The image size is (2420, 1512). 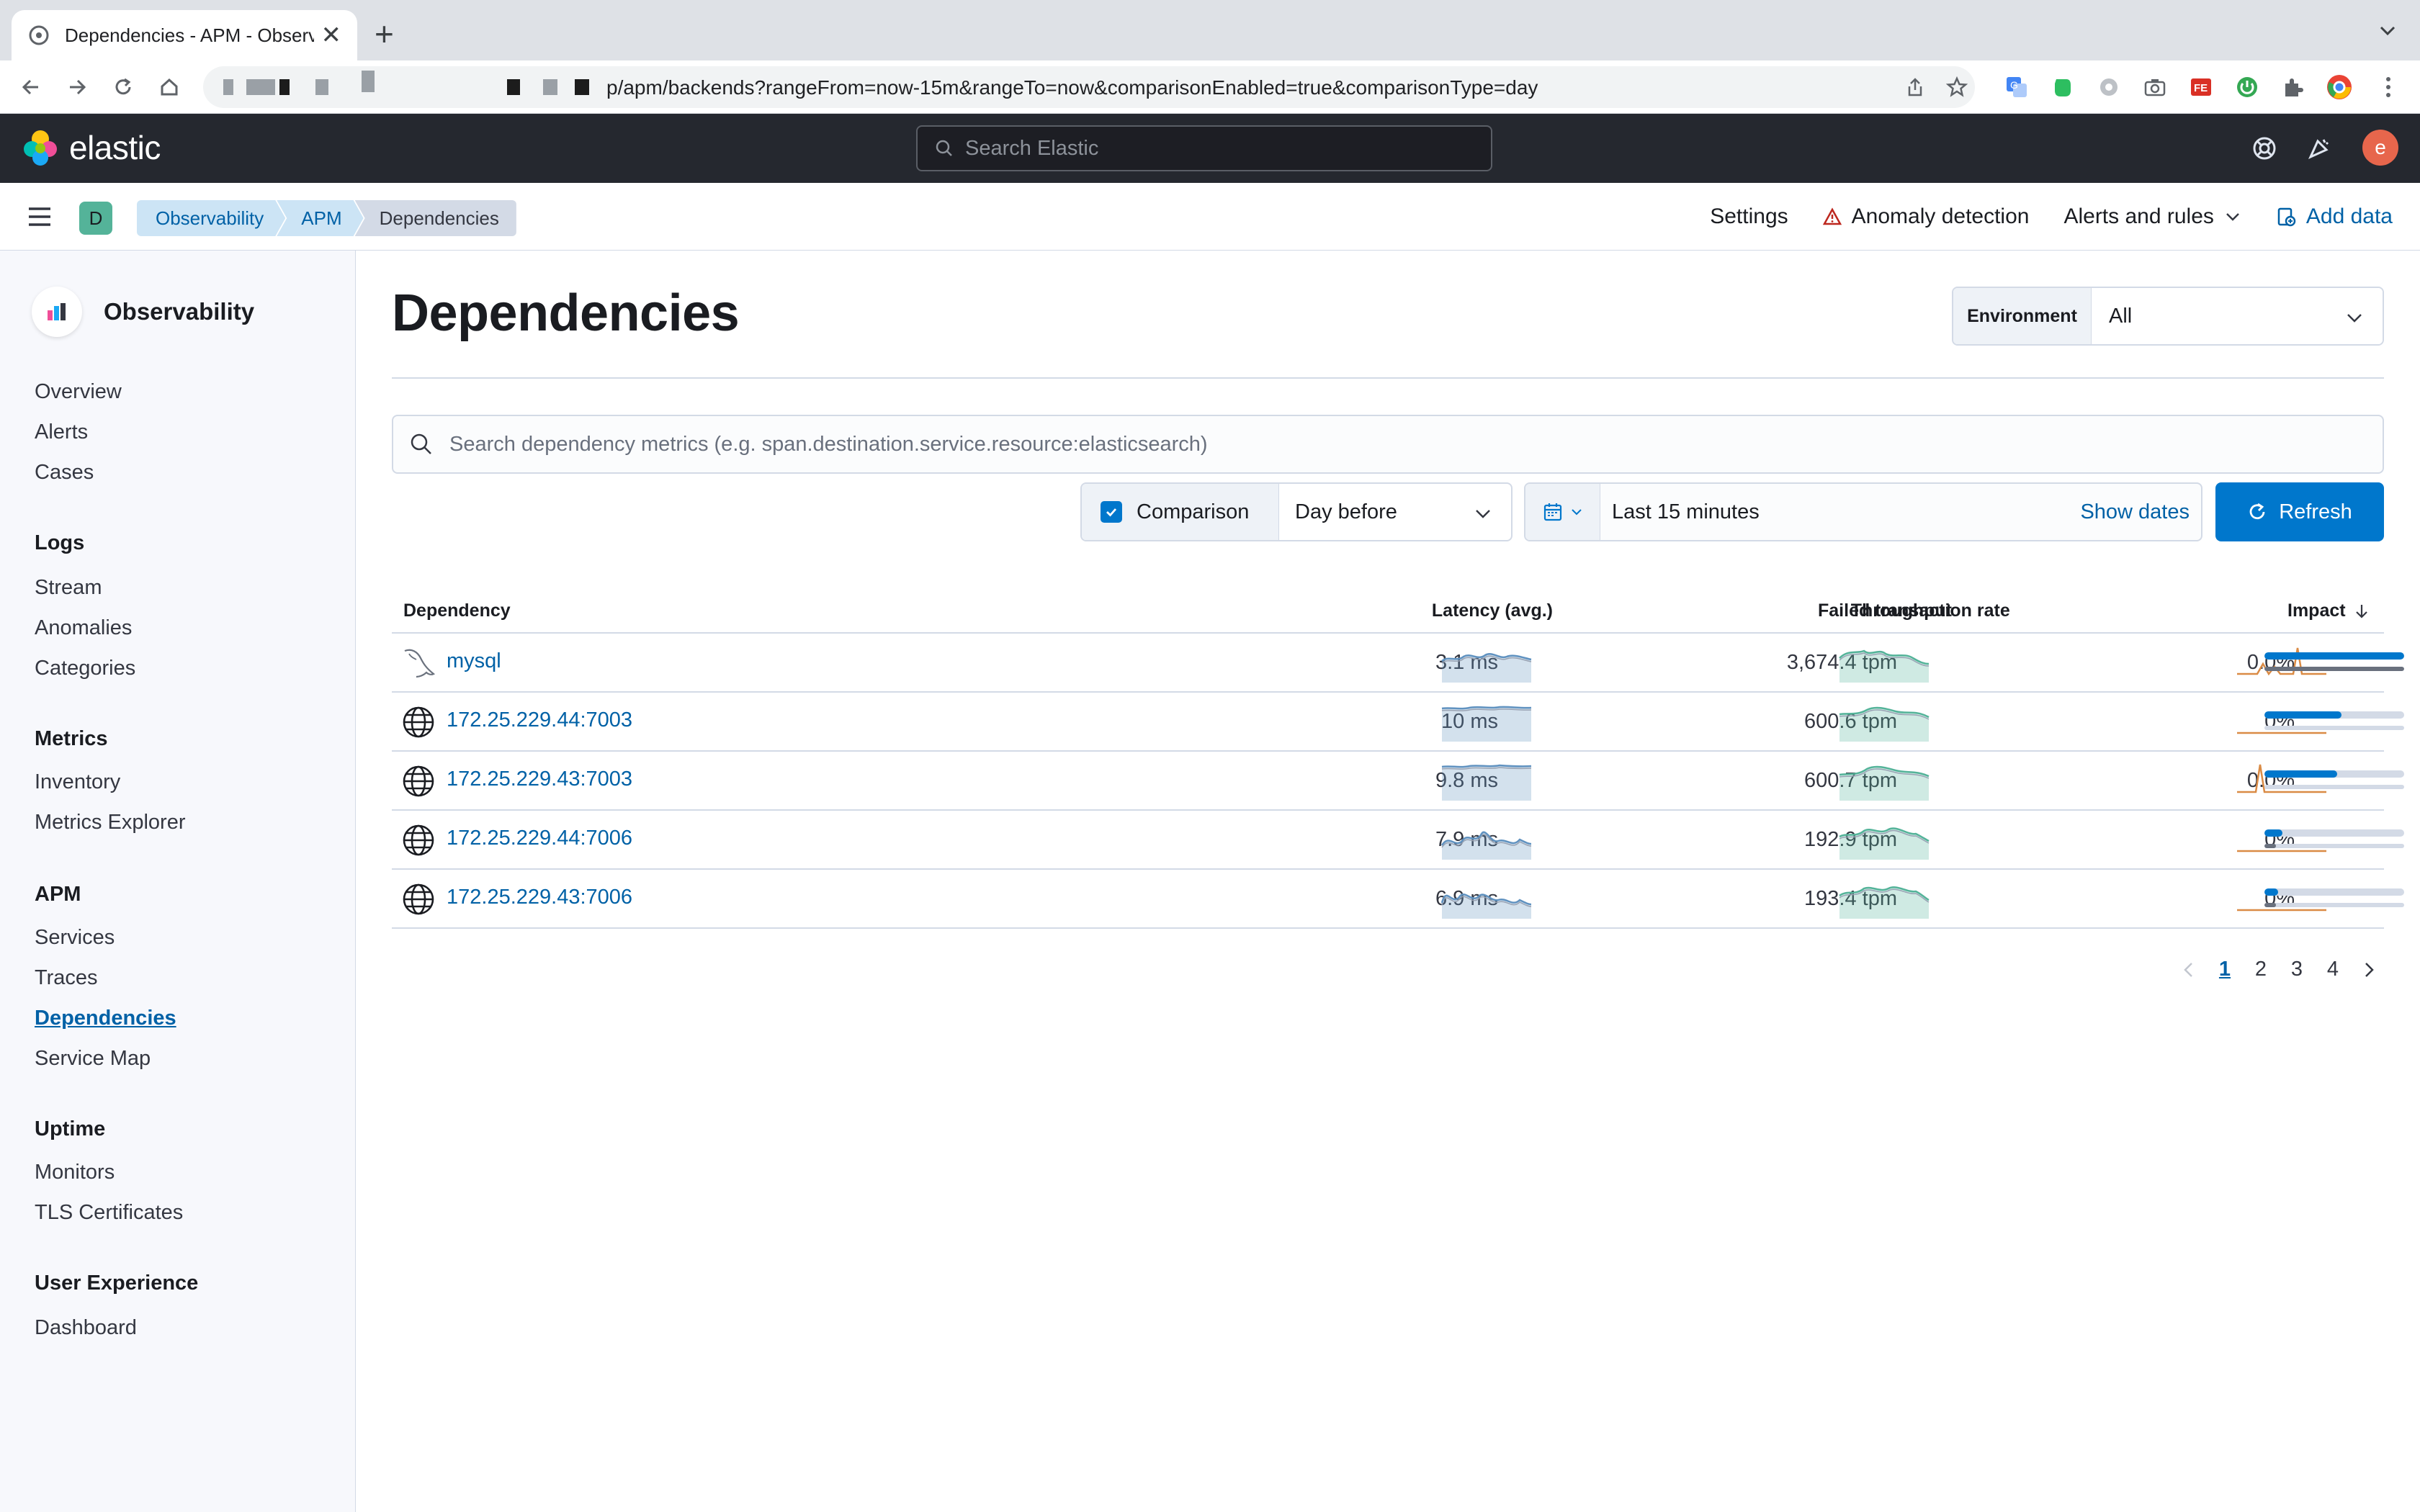 I want to click on col-dependency: Dependency, so click(x=457, y=610).